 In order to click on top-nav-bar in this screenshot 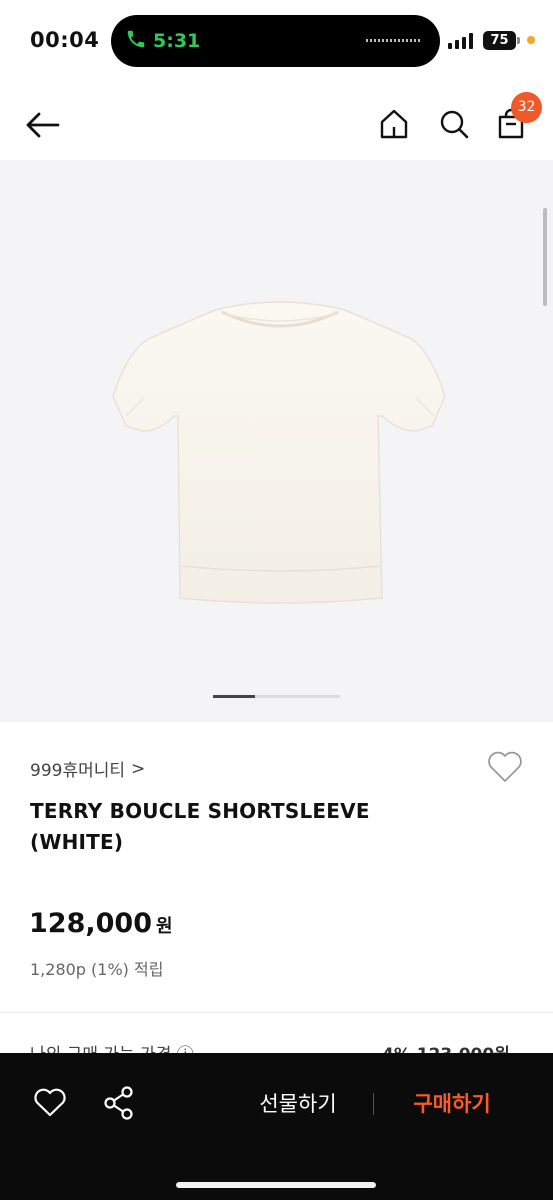, I will do `click(276, 125)`.